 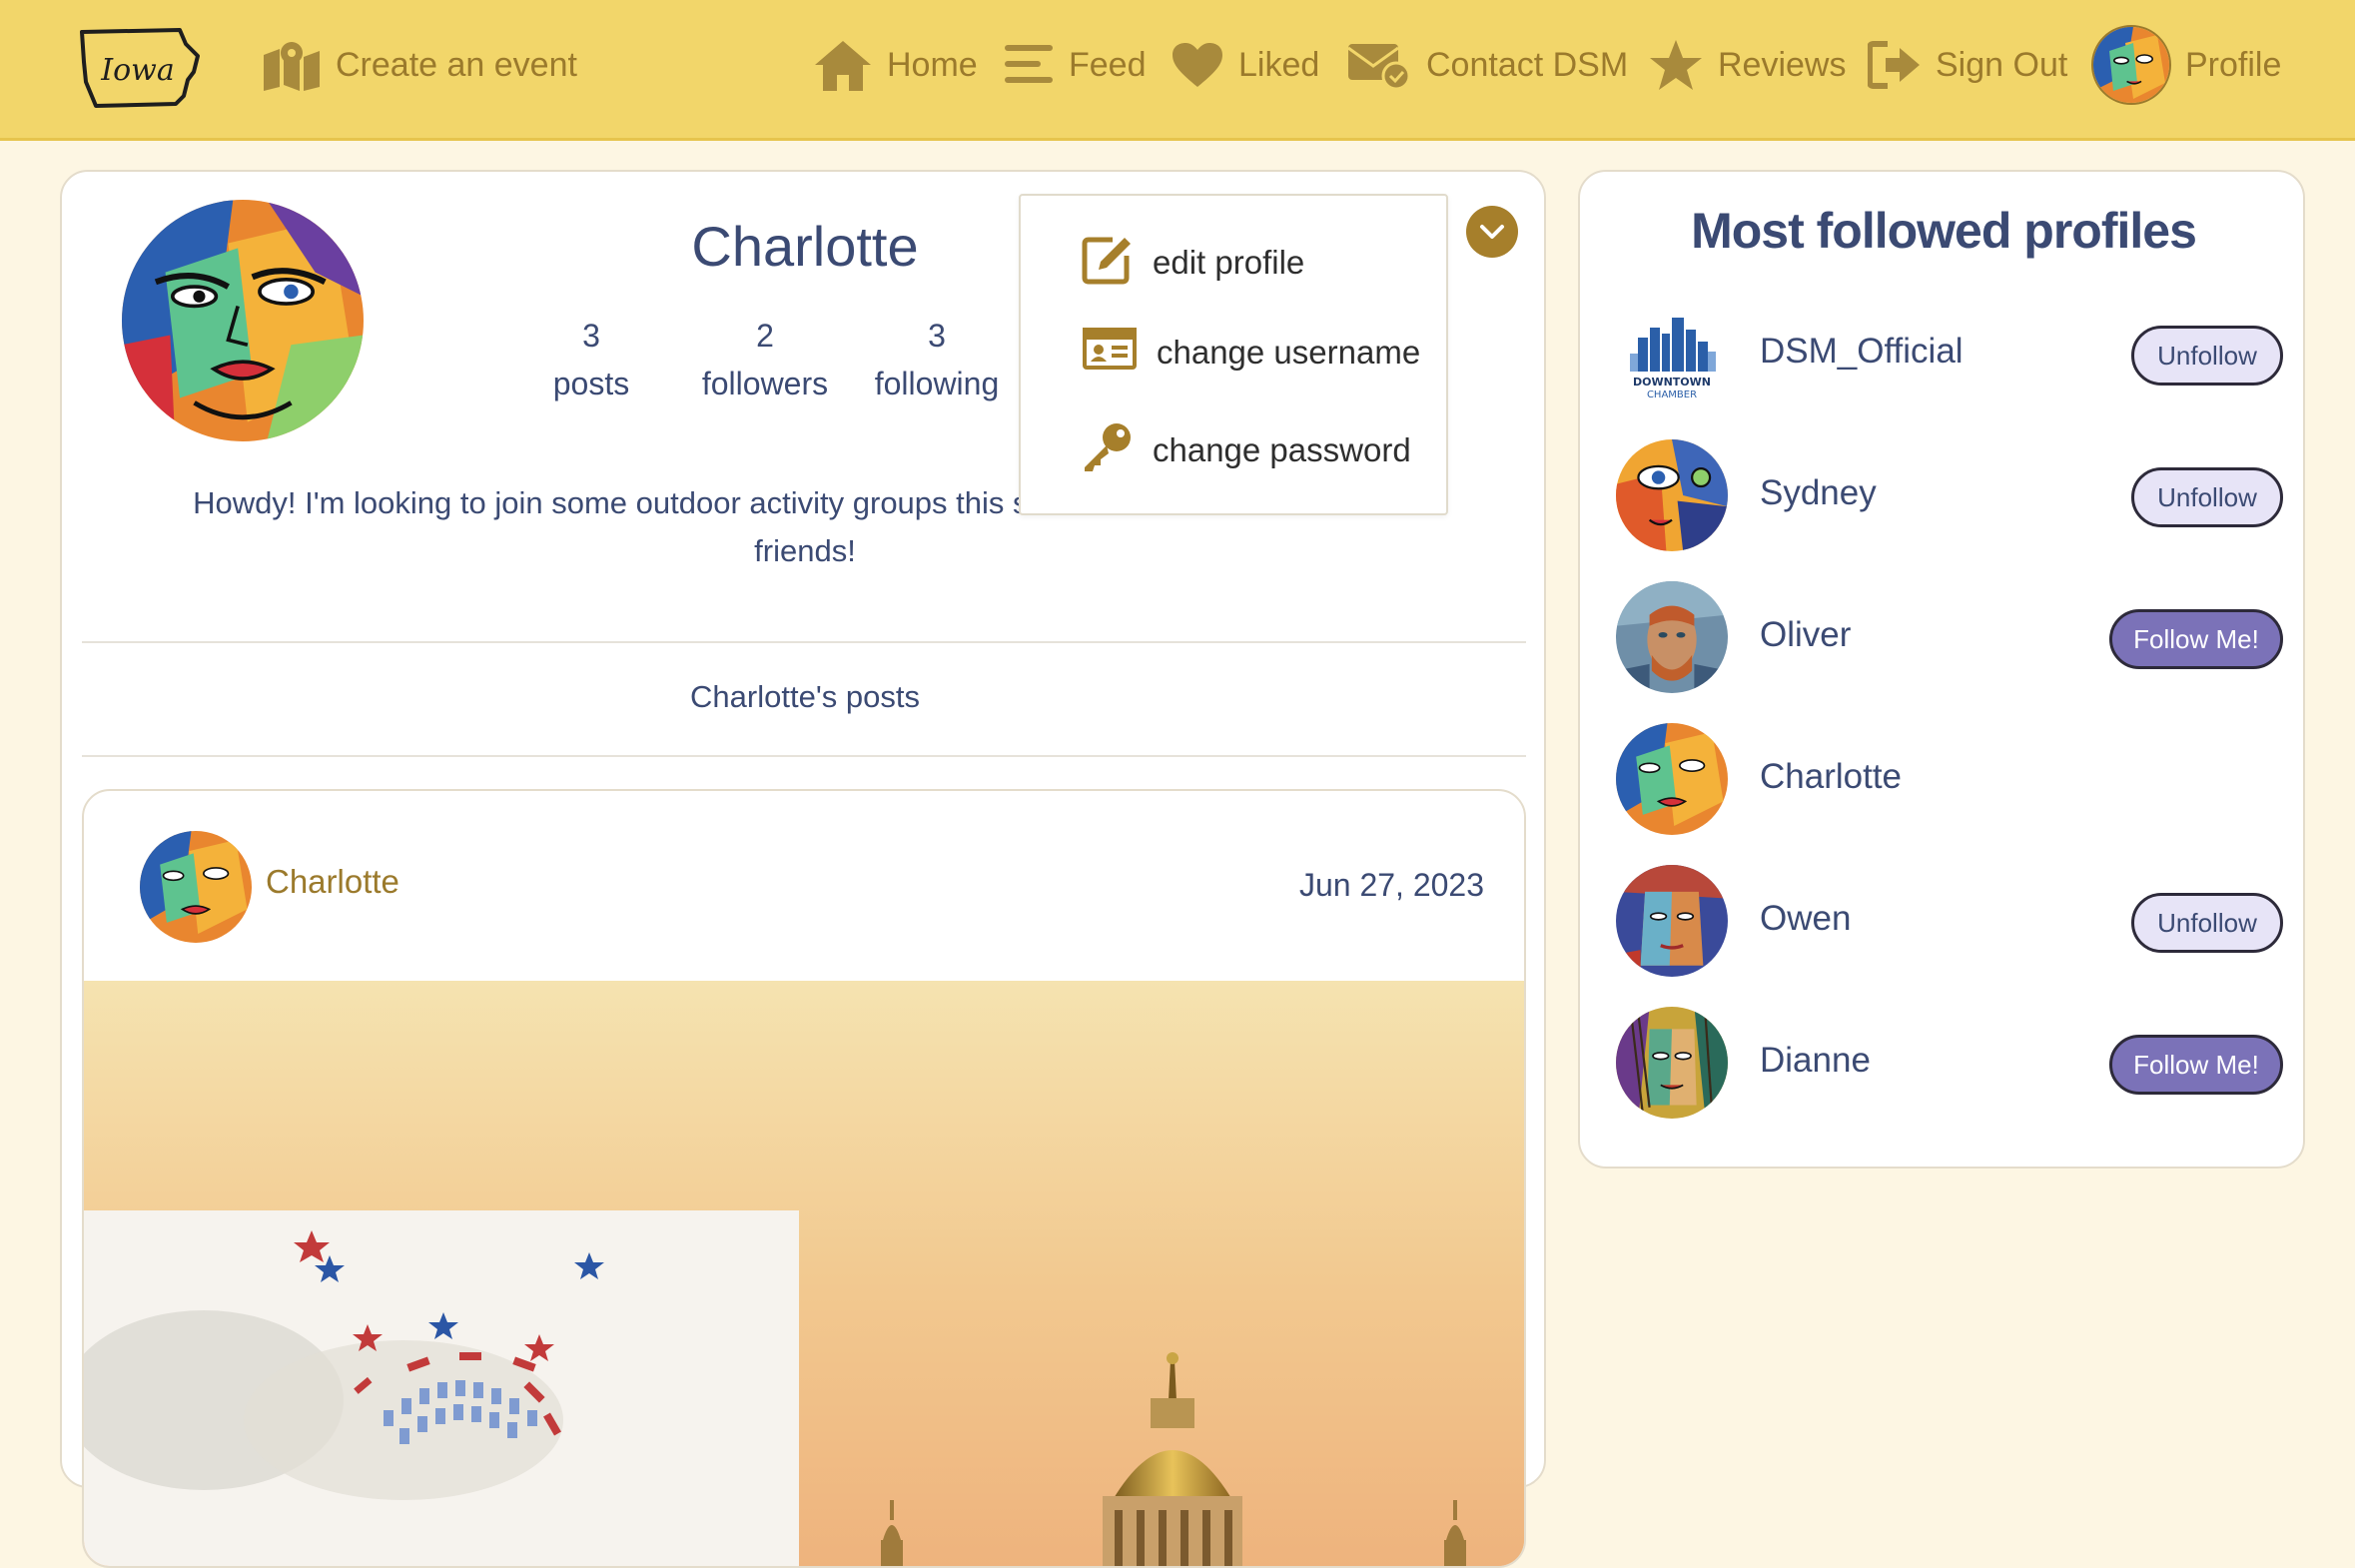 I want to click on profile-row-owen: Owen Unfollow, so click(x=1943, y=921).